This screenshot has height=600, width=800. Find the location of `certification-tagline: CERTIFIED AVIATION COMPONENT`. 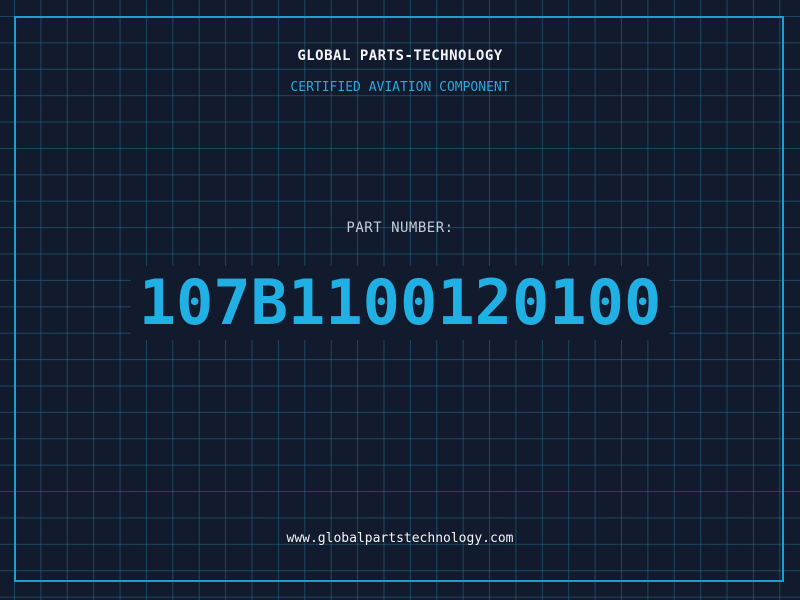

certification-tagline: CERTIFIED AVIATION COMPONENT is located at coordinates (400, 87).